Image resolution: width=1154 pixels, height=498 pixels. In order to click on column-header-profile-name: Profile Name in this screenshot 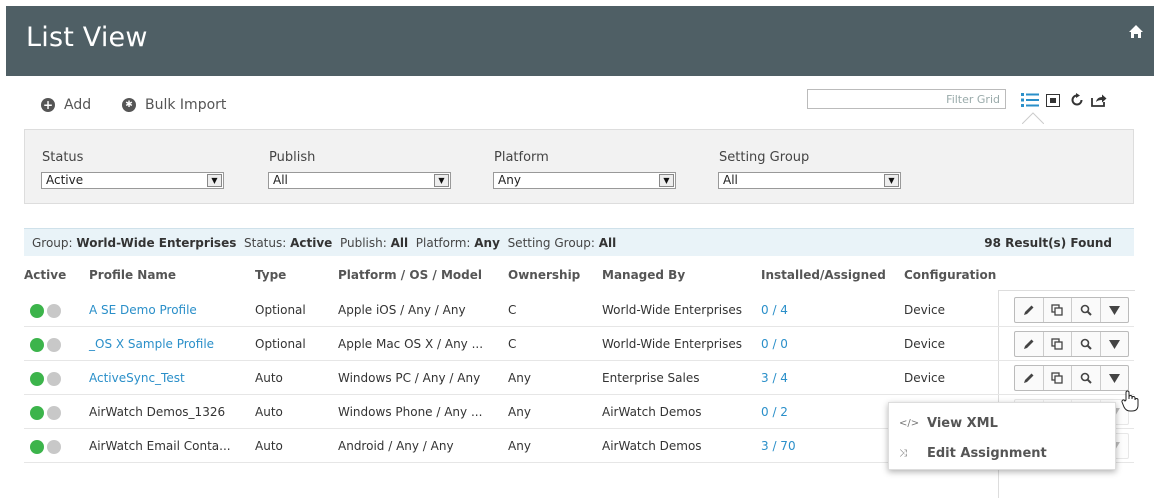, I will do `click(132, 275)`.